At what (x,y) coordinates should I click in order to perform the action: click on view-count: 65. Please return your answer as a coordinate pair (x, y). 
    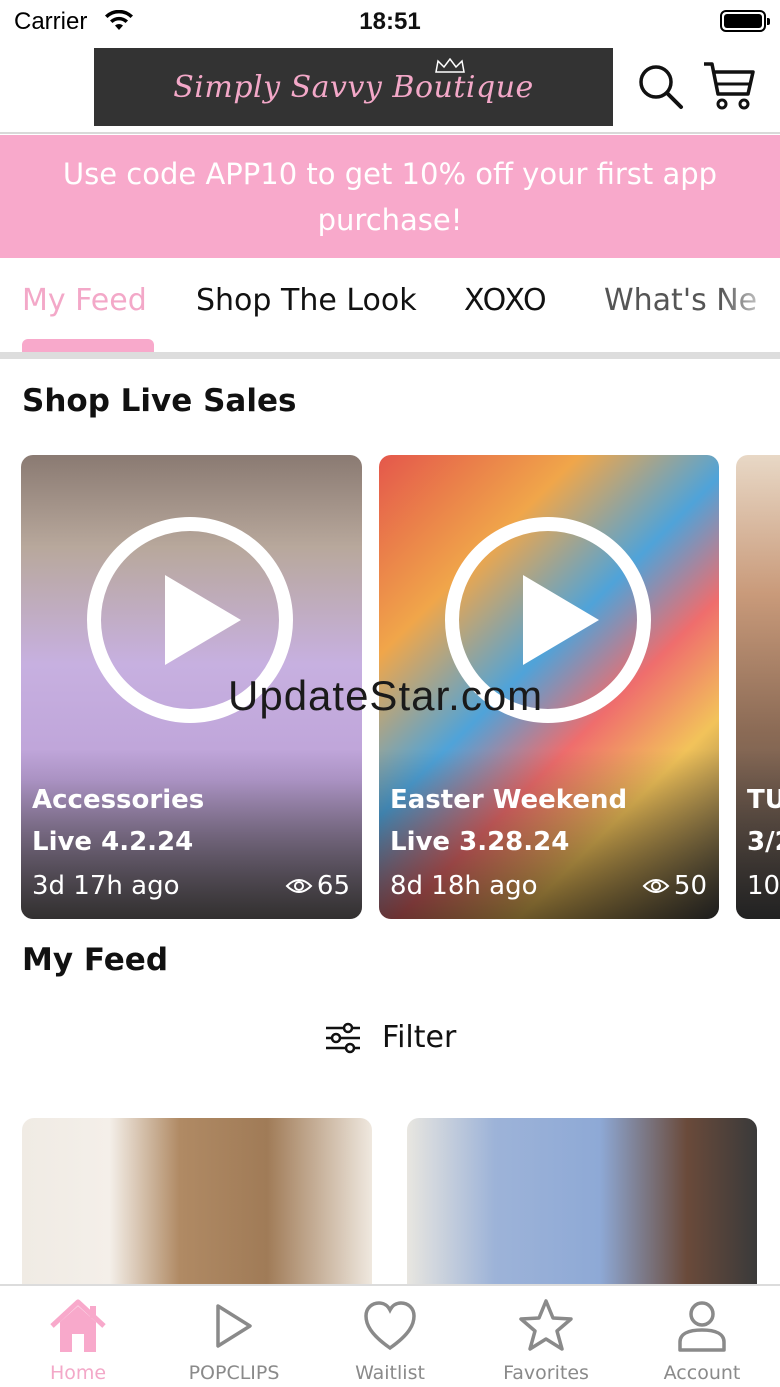
    Looking at the image, I should click on (317, 886).